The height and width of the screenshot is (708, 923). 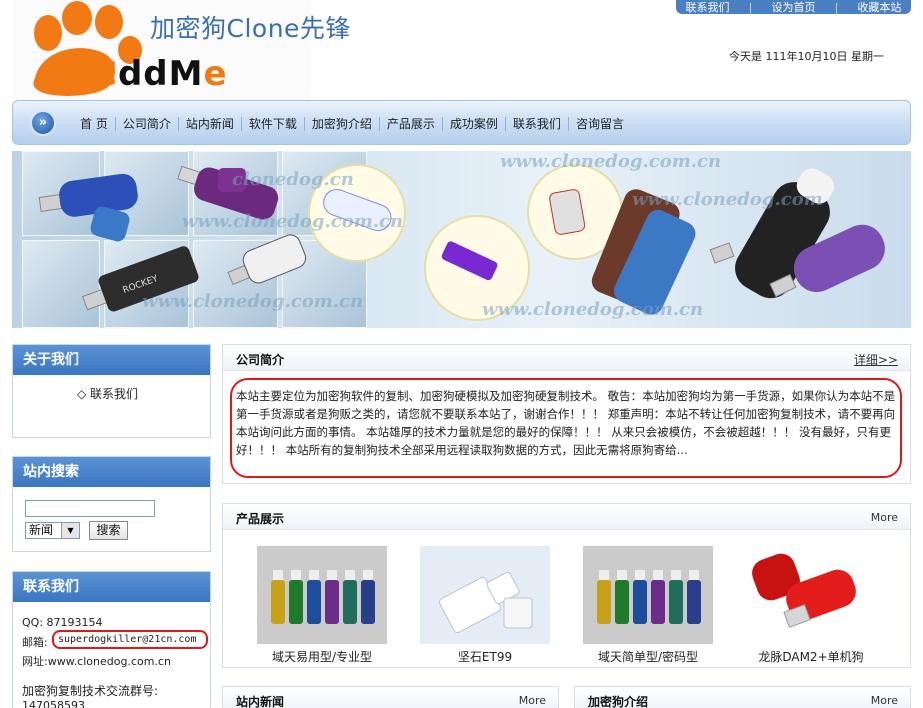 I want to click on dongle-intro-panel: 加密狗介绍 More, so click(x=742, y=697).